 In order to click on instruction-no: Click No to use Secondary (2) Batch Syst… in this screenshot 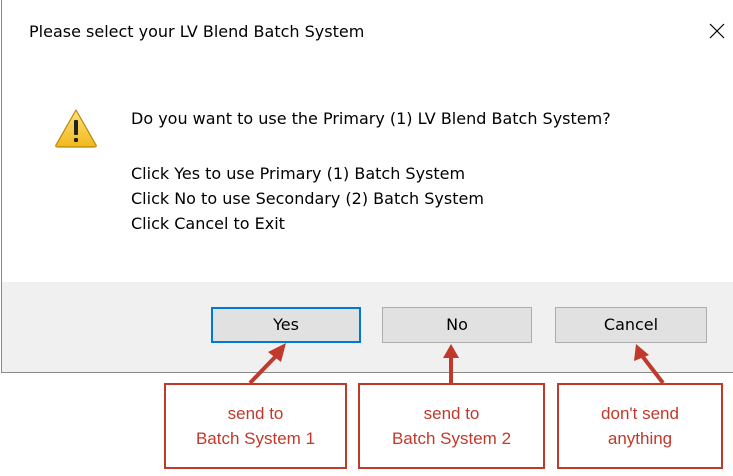, I will do `click(307, 198)`.